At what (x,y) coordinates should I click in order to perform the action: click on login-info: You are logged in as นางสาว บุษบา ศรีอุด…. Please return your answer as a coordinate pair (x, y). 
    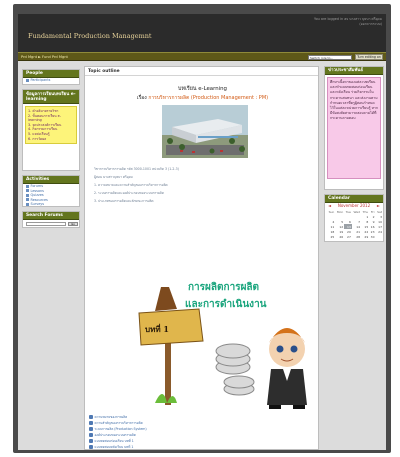
    Looking at the image, I should click on (348, 22).